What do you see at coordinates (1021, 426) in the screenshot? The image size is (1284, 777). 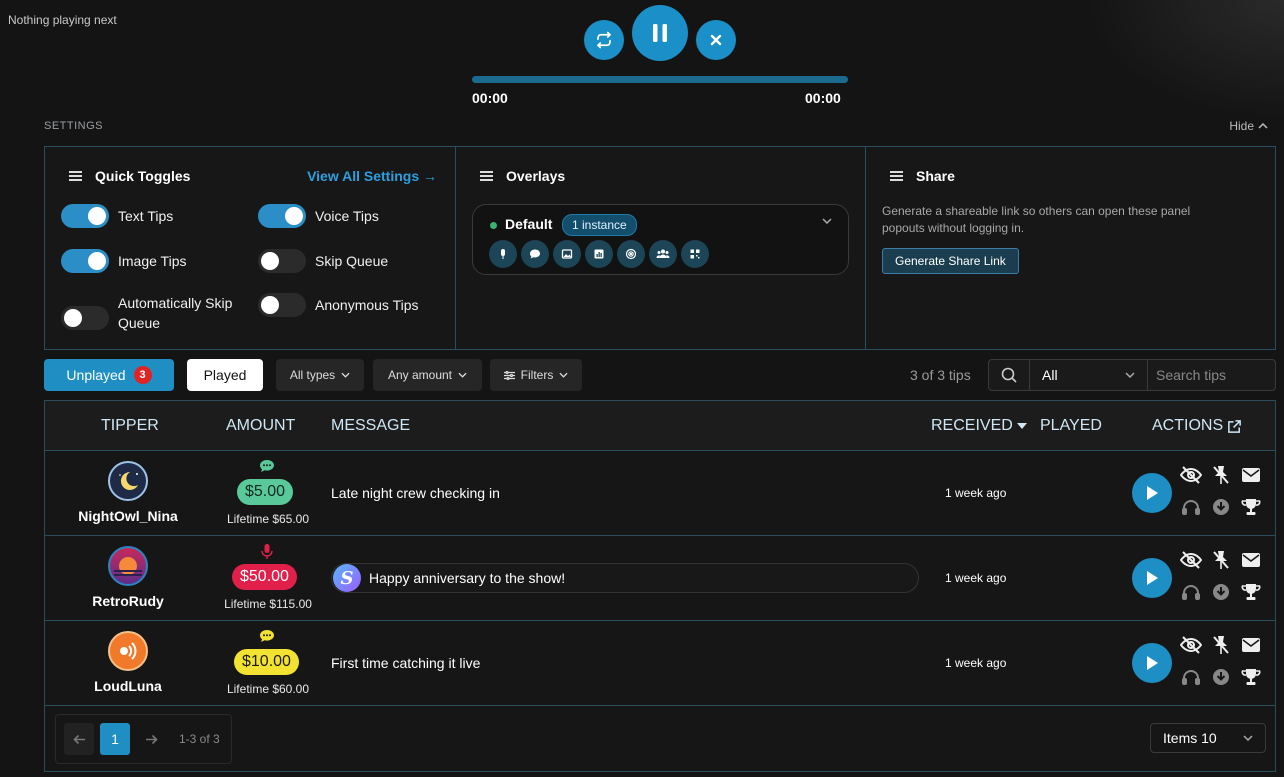 I see `sort-desc-icon` at bounding box center [1021, 426].